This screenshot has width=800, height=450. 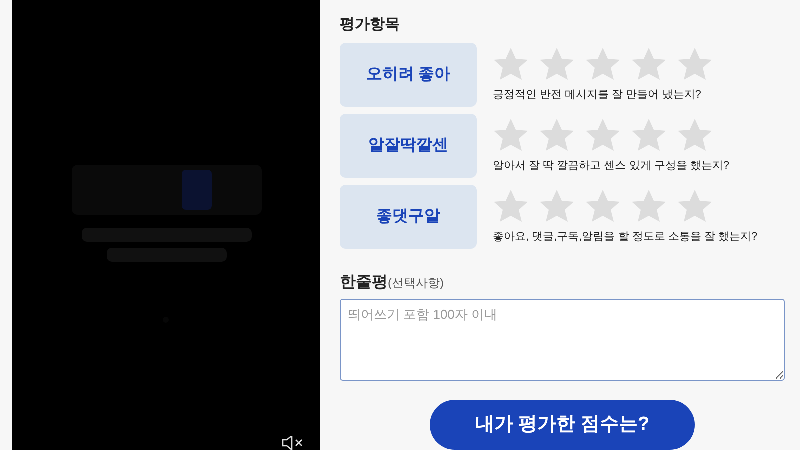 I want to click on optional-note: (선택사항), so click(x=416, y=283).